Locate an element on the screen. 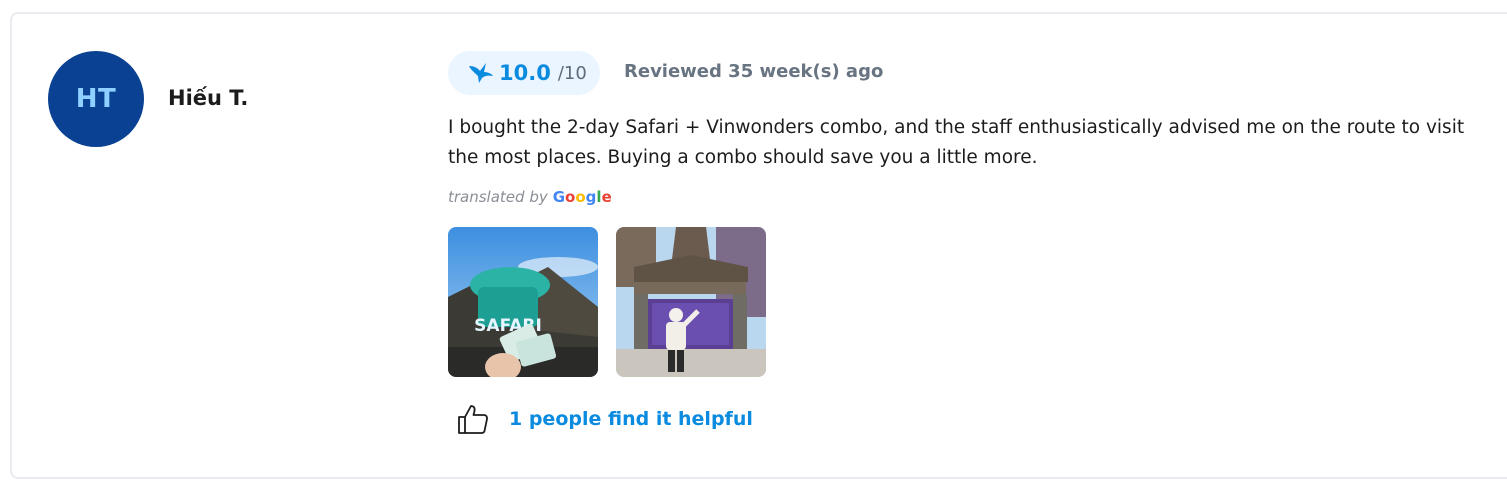 The height and width of the screenshot is (486, 1507). rating-badge: 10.0 /10 is located at coordinates (524, 73).